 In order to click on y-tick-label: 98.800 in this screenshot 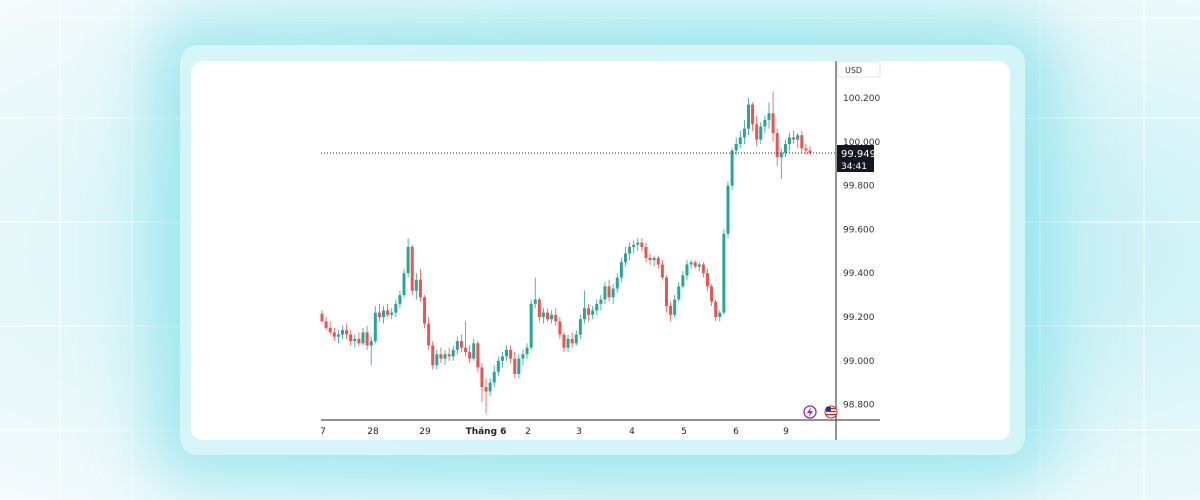, I will do `click(859, 406)`.